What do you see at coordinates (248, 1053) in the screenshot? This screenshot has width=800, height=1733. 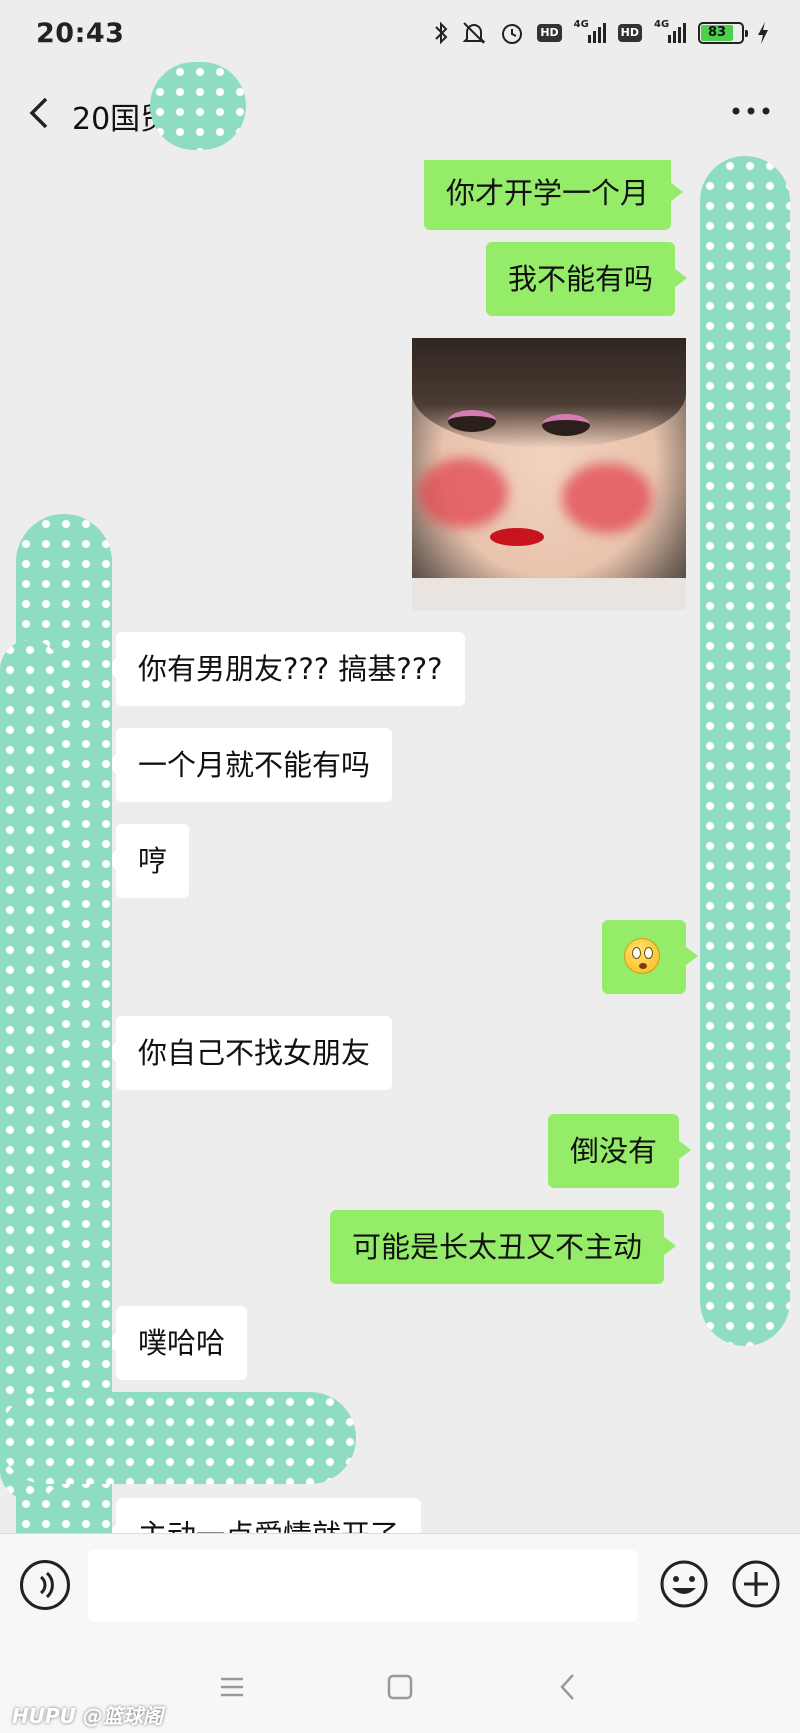 I see `message-bubble-incoming: 你自己不找女朋友` at bounding box center [248, 1053].